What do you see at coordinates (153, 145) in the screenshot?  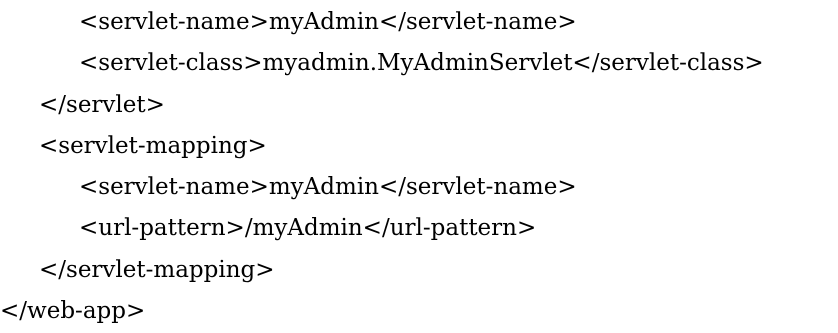 I see `code-line-servlet-mapping-open: <servlet-mapping>` at bounding box center [153, 145].